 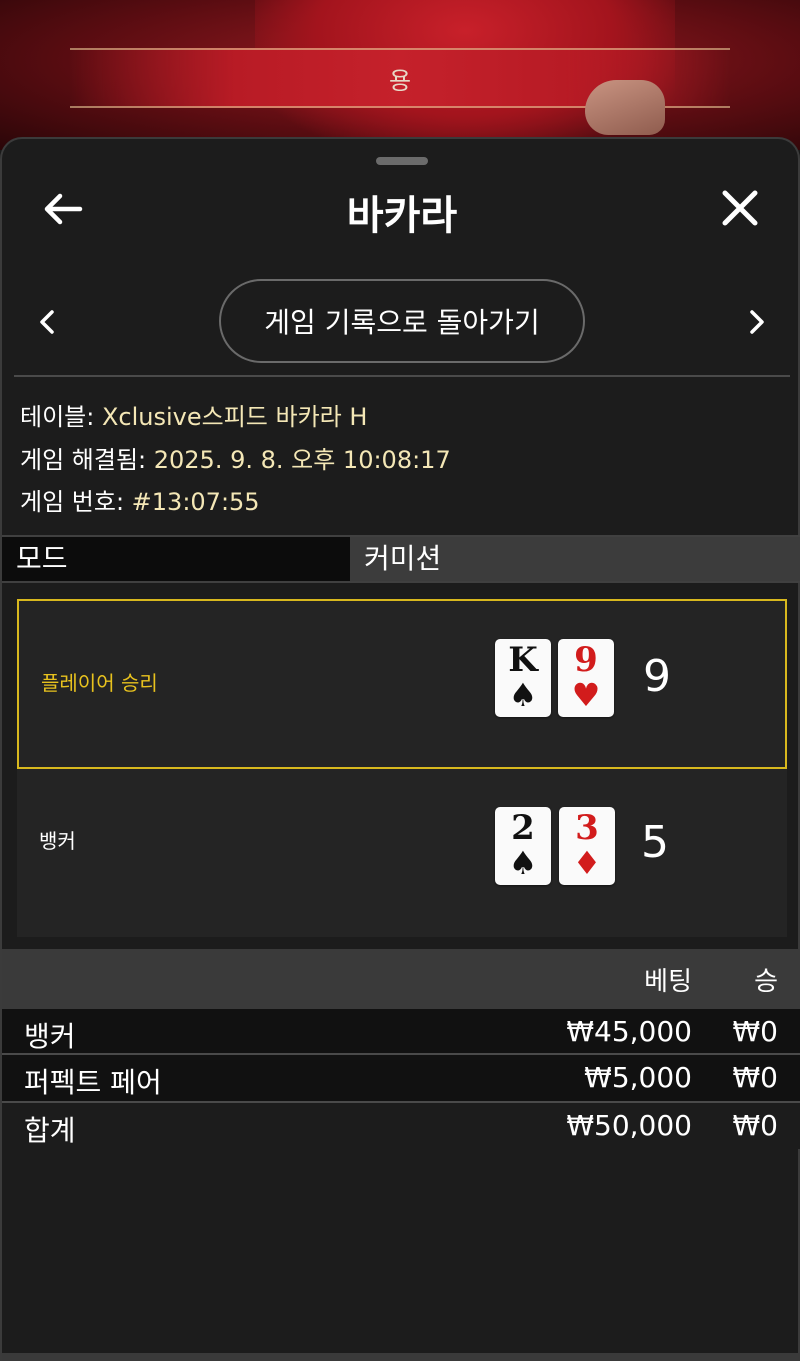 I want to click on info-table: 테이블: Xclusive스피드 바카라 H, so click(x=193, y=414).